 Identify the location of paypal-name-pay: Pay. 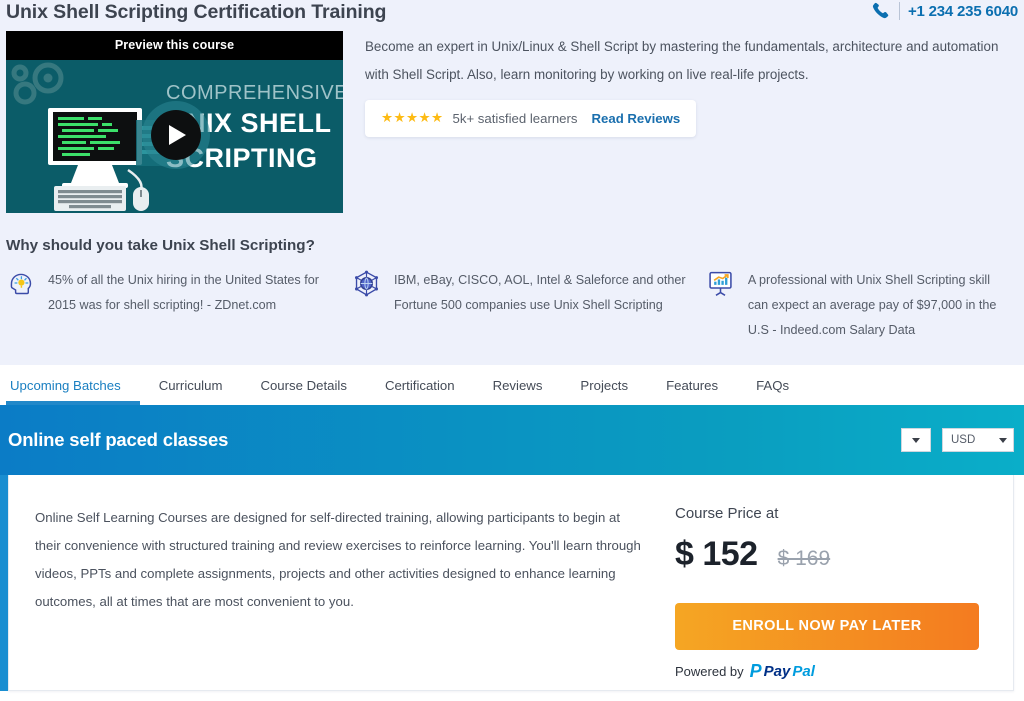
(777, 671).